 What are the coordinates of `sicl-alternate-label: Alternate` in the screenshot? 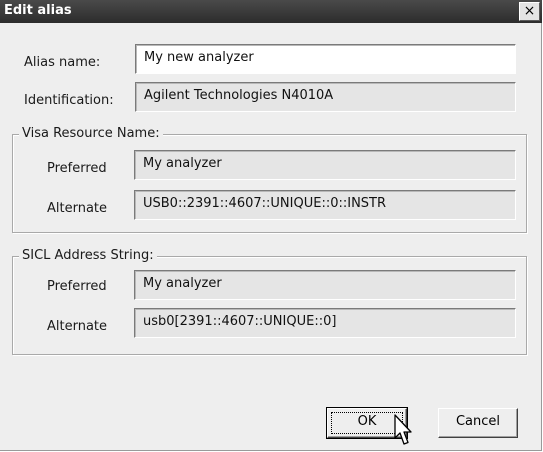 It's located at (77, 326).